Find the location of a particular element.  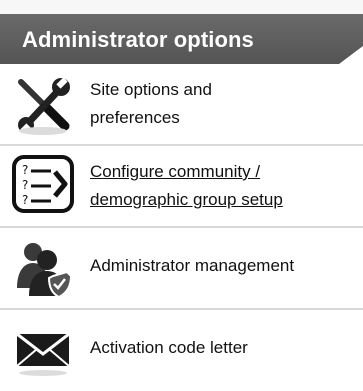

question-list-icon: ? ? ? is located at coordinates (43, 184).